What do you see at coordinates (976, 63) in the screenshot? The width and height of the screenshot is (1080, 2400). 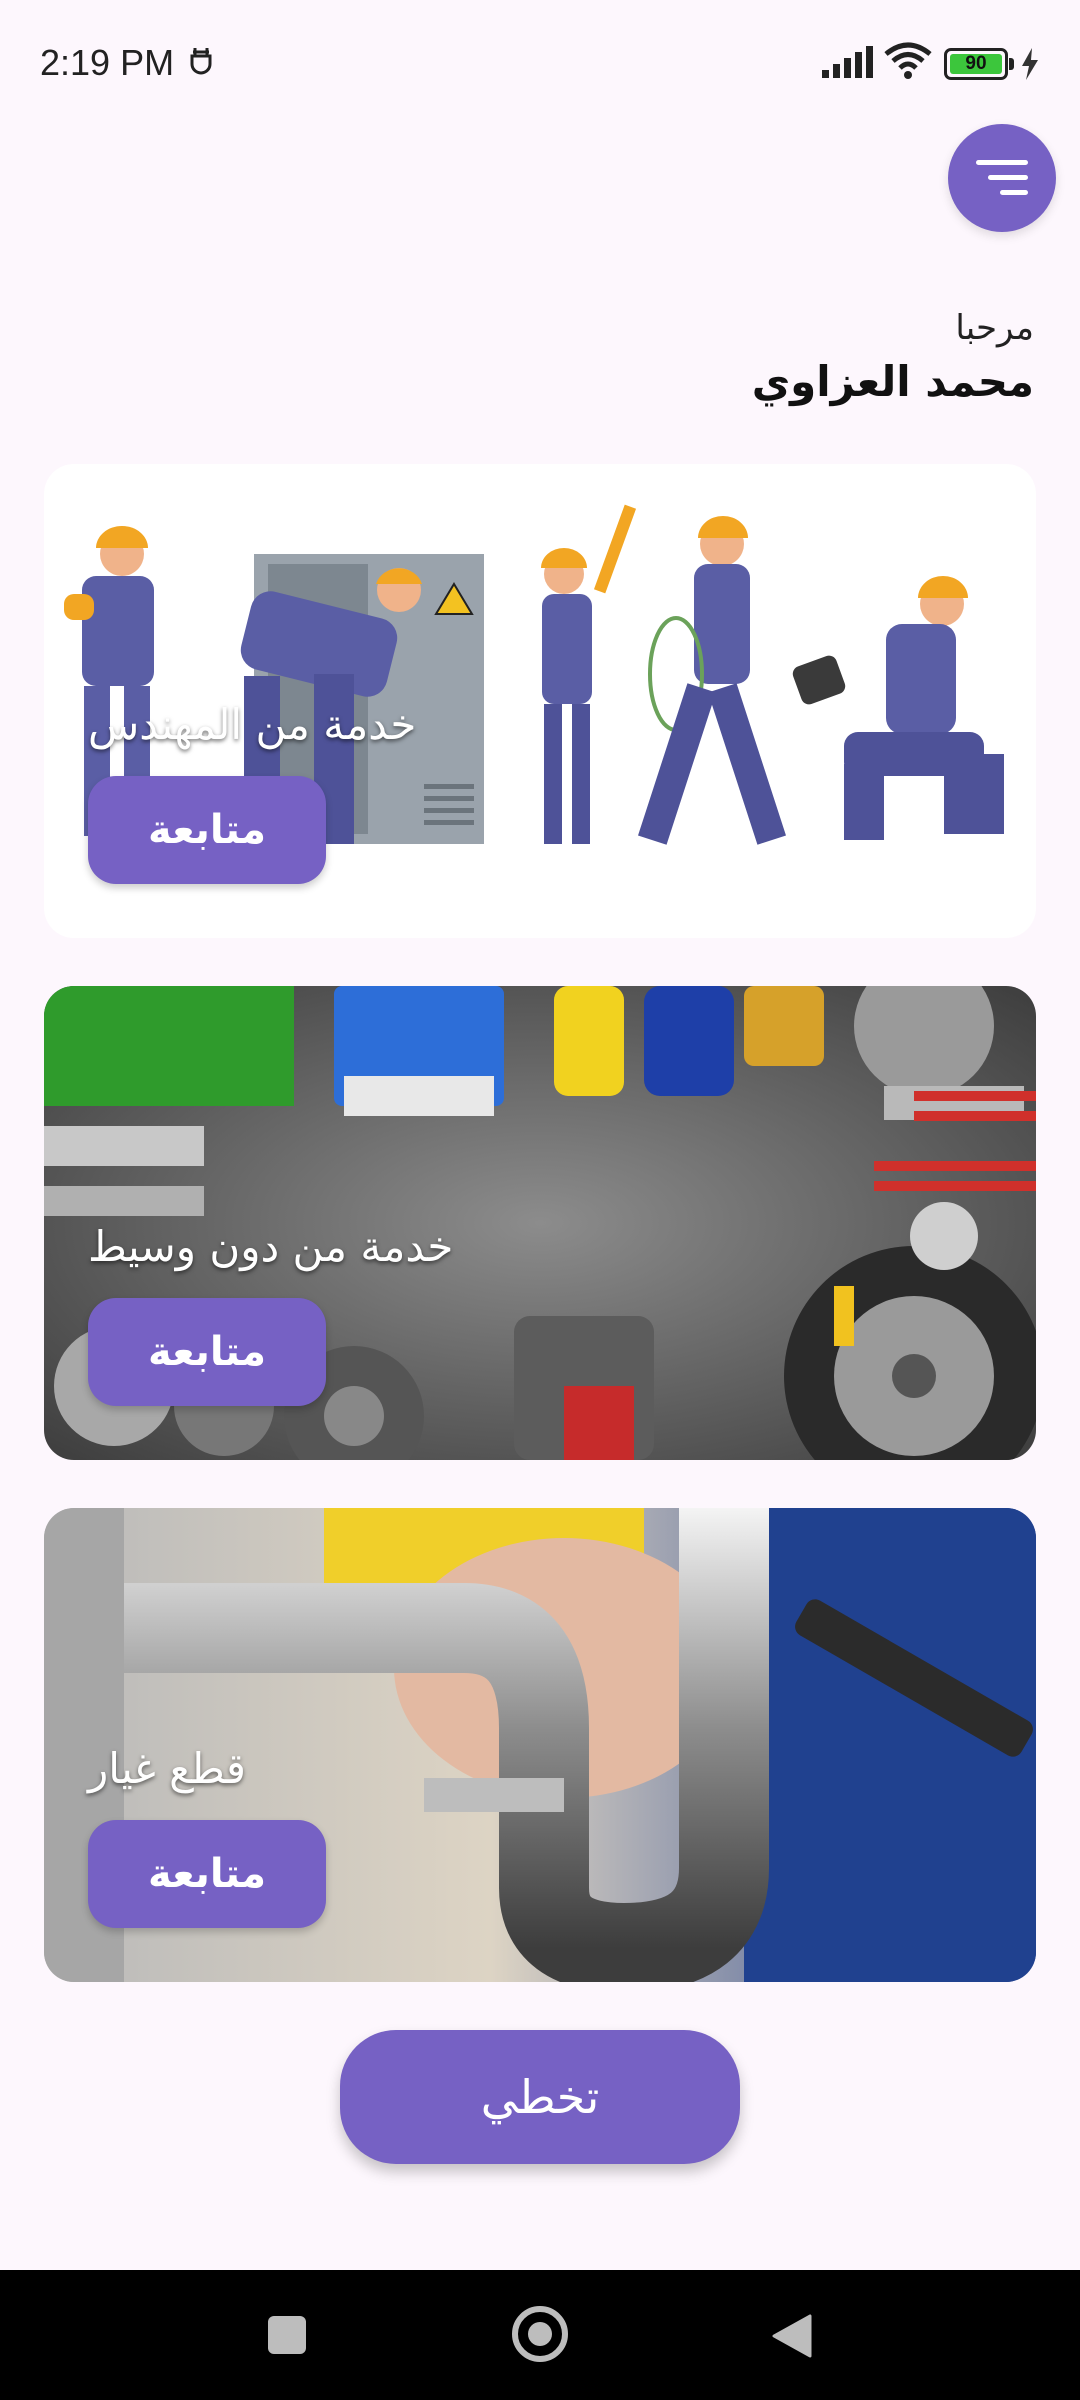 I see `battery-level: 90` at bounding box center [976, 63].